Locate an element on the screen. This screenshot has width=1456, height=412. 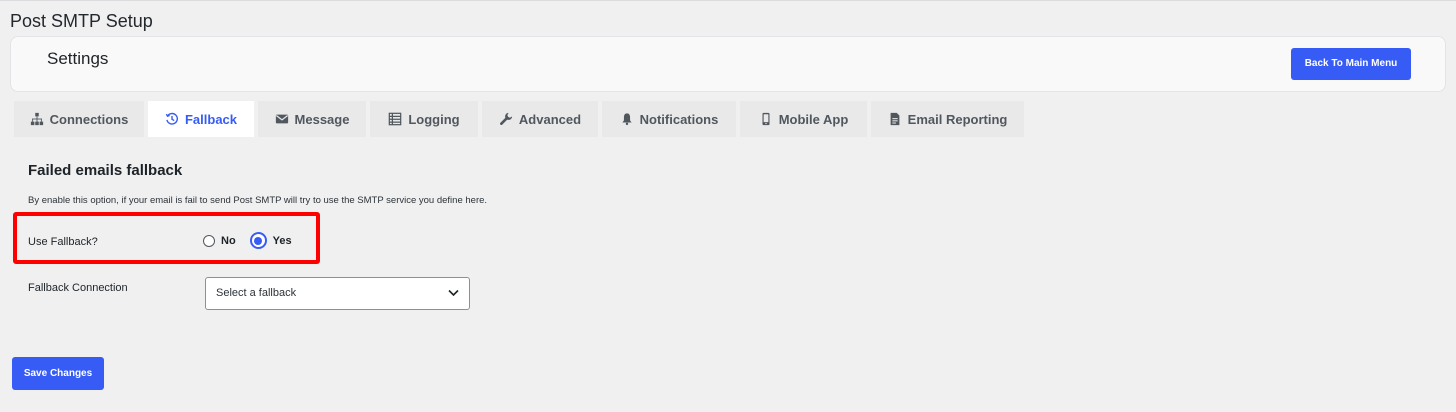
page-title: Post SMTP Setup is located at coordinates (81, 21).